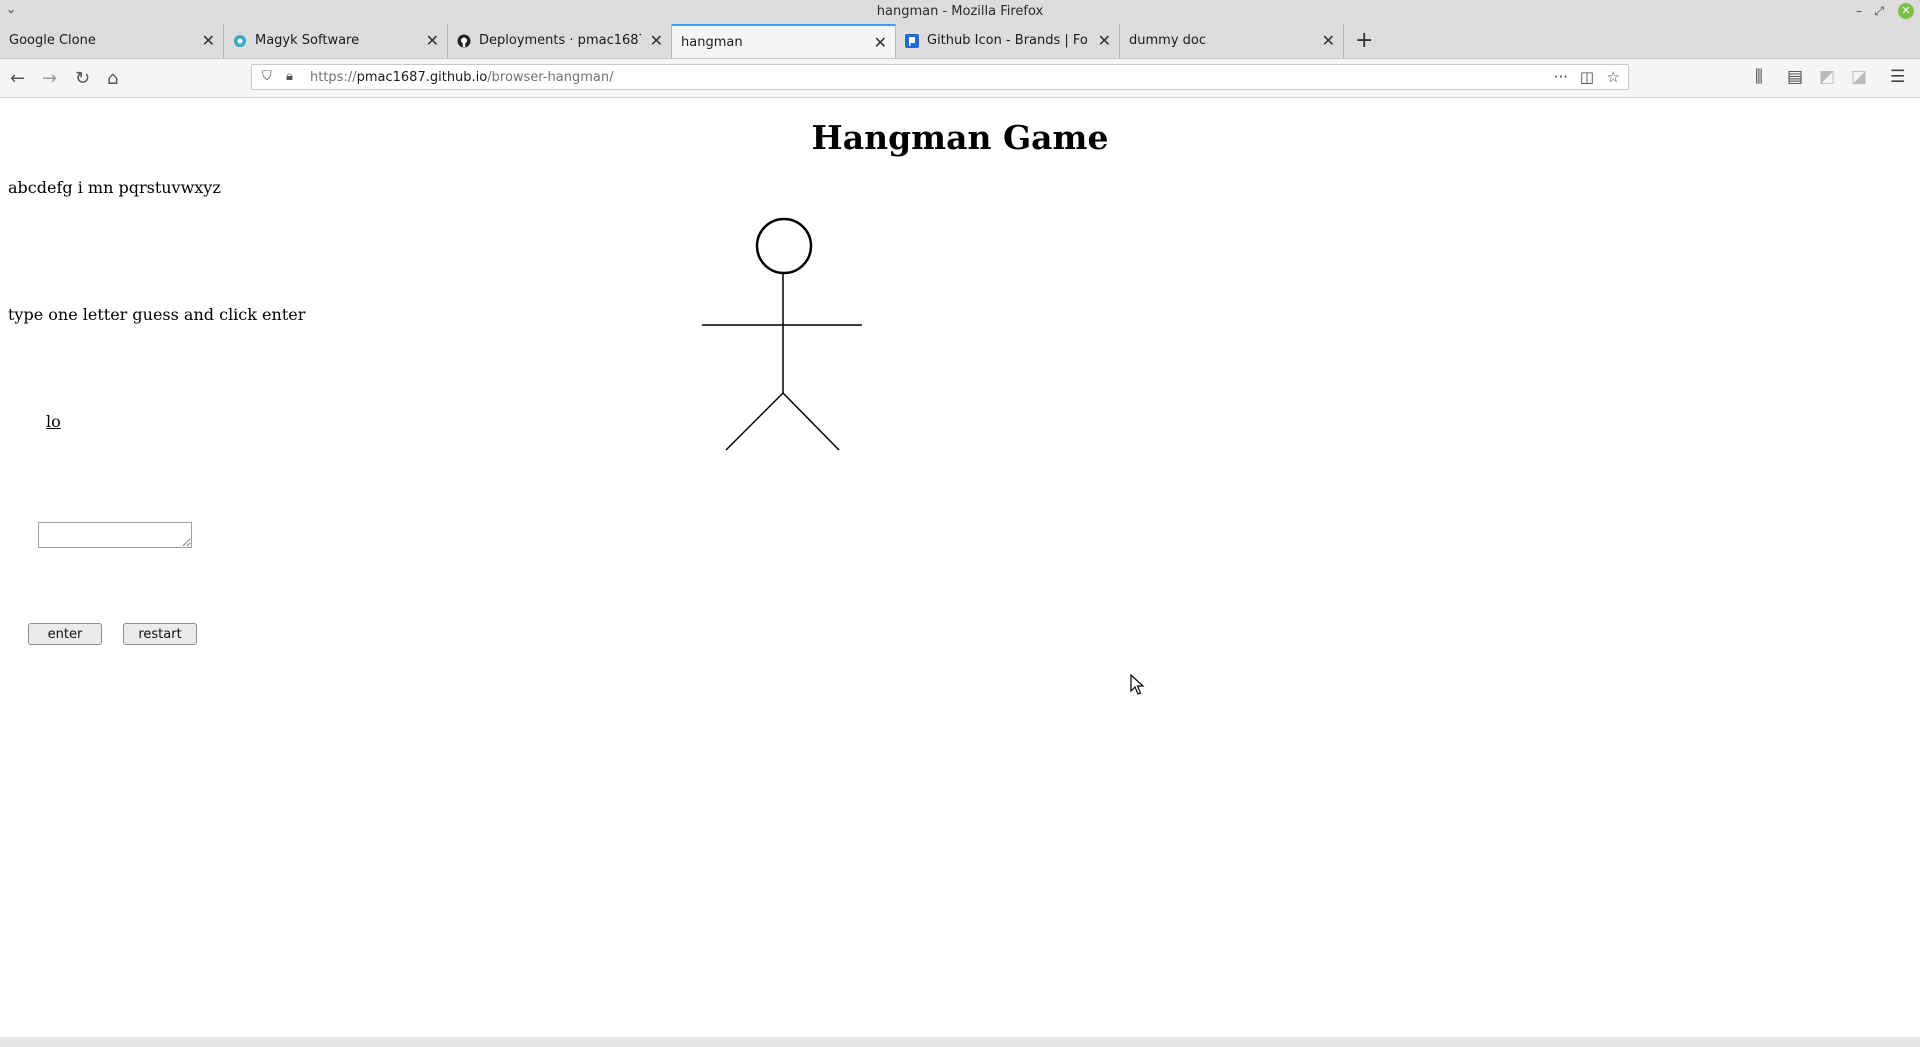 Image resolution: width=1920 pixels, height=1047 pixels. I want to click on pocket-icon: ◫, so click(1587, 77).